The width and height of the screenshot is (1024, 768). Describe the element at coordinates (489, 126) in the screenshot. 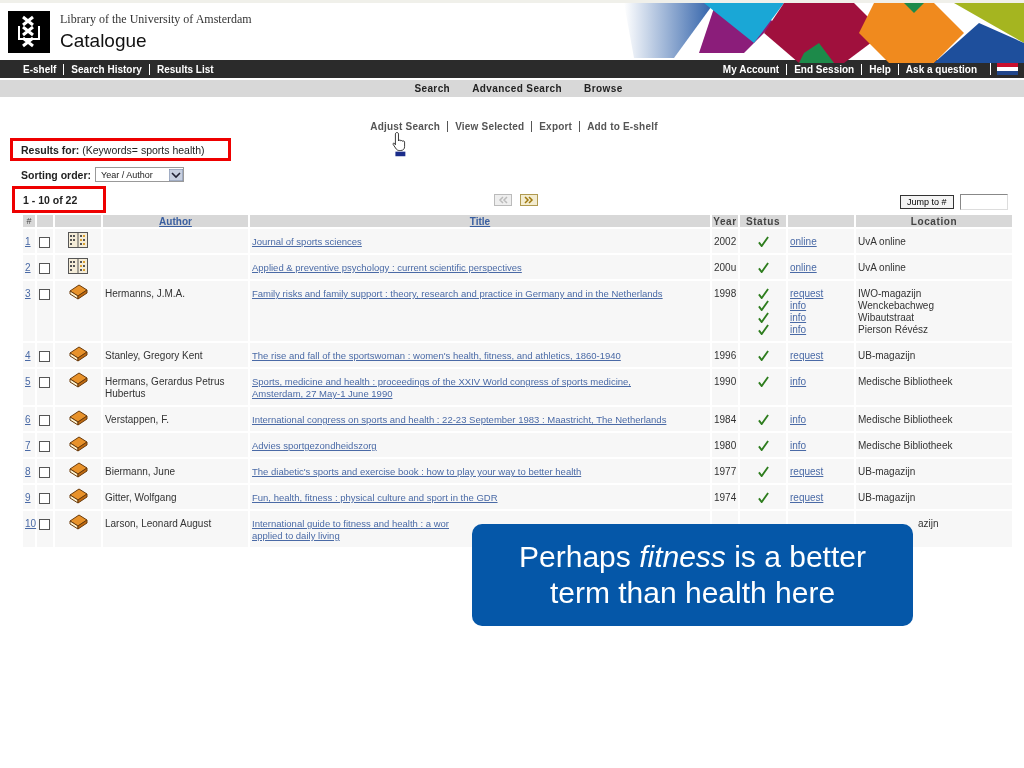

I see `action-link: View Selected` at that location.